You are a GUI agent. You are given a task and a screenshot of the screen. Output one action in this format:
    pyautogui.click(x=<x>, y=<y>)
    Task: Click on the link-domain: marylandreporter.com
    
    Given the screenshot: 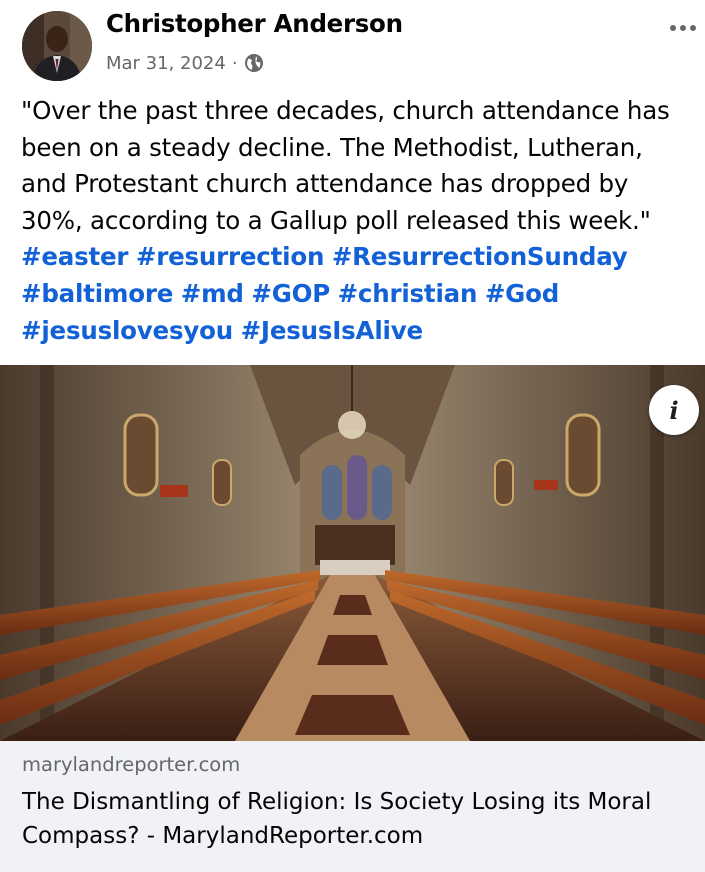 What is the action you would take?
    pyautogui.click(x=131, y=764)
    